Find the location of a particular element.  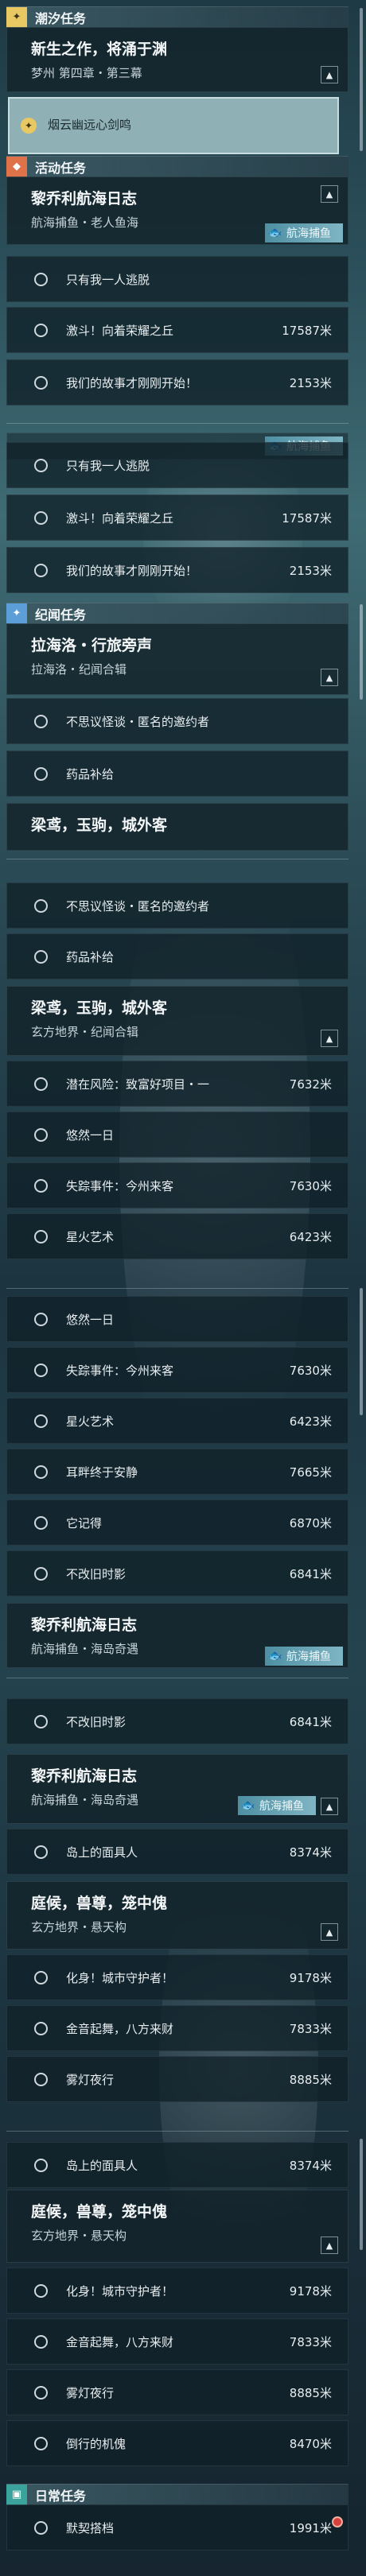

quest-card-lijiao: 黎乔利航海日志 航海捕鱼・海岛奇遇 ▲ 🐟 航海捕鱼 is located at coordinates (177, 1789).